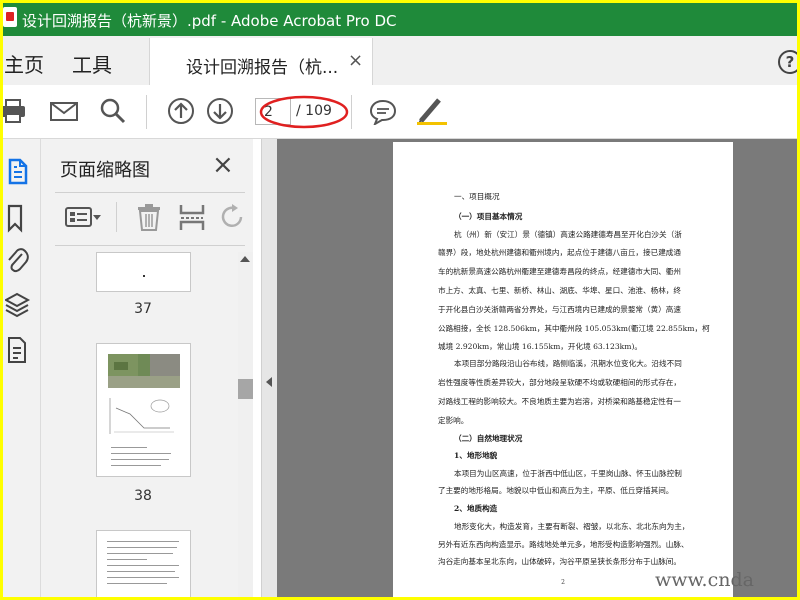 Image resolution: width=800 pixels, height=600 pixels. What do you see at coordinates (17, 172) in the screenshot?
I see `page-thumbnails-icon` at bounding box center [17, 172].